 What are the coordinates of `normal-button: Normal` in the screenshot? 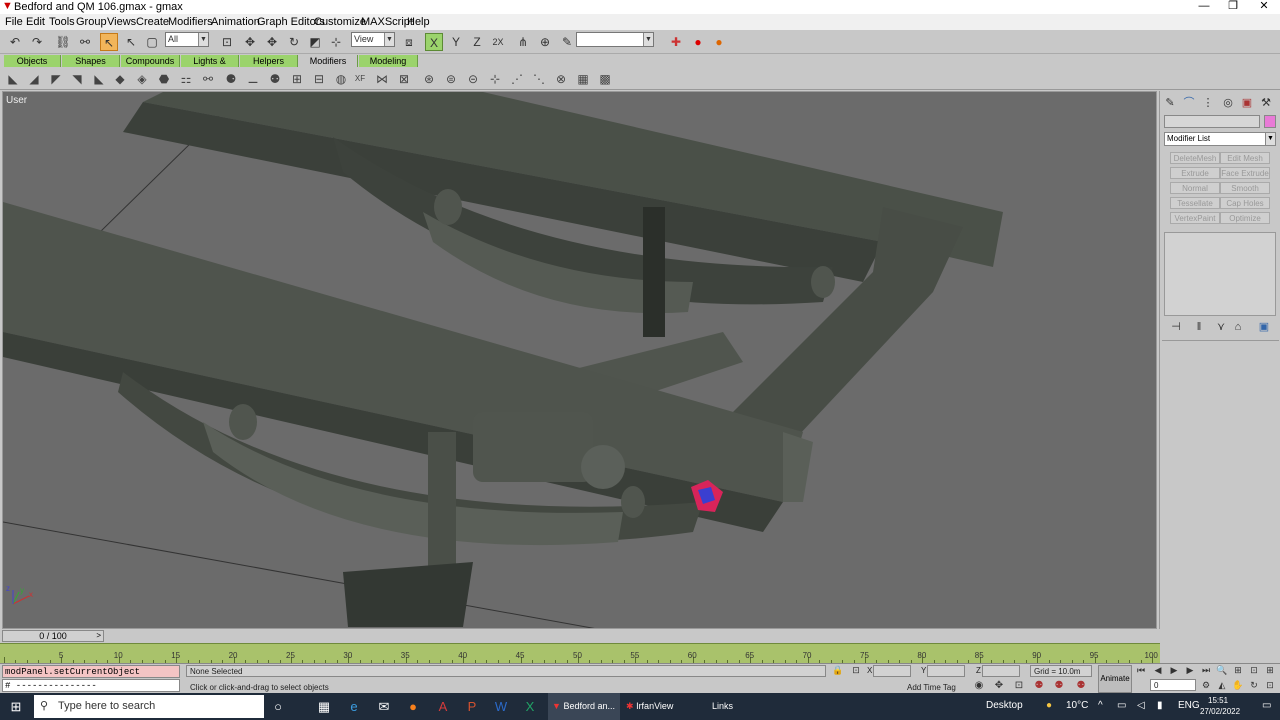 It's located at (1195, 188).